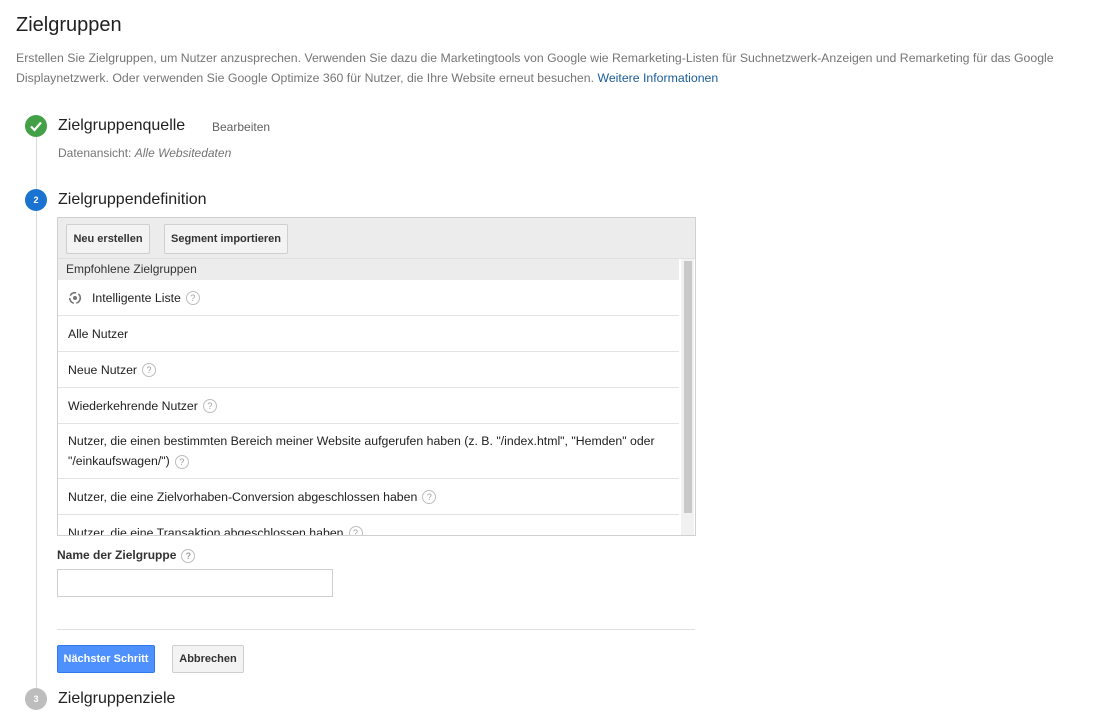  What do you see at coordinates (376, 629) in the screenshot?
I see `divider` at bounding box center [376, 629].